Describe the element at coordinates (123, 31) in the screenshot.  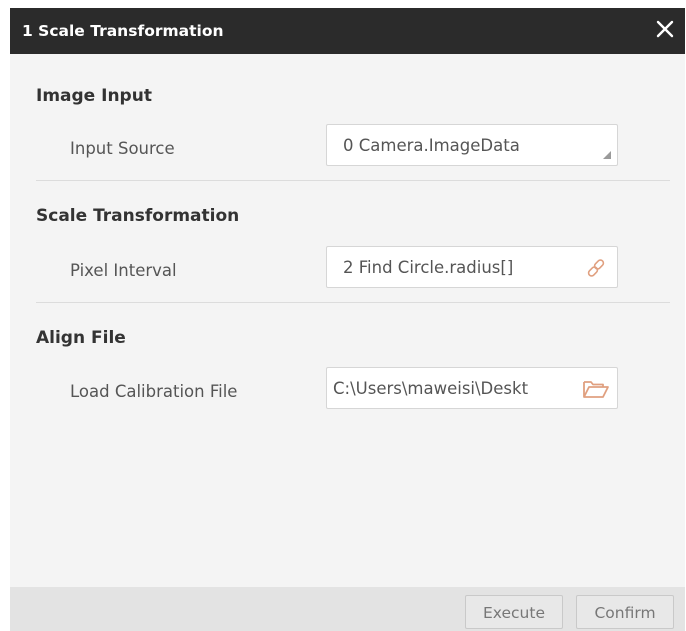
I see `dialog-title: 1 Scale Transformation` at that location.